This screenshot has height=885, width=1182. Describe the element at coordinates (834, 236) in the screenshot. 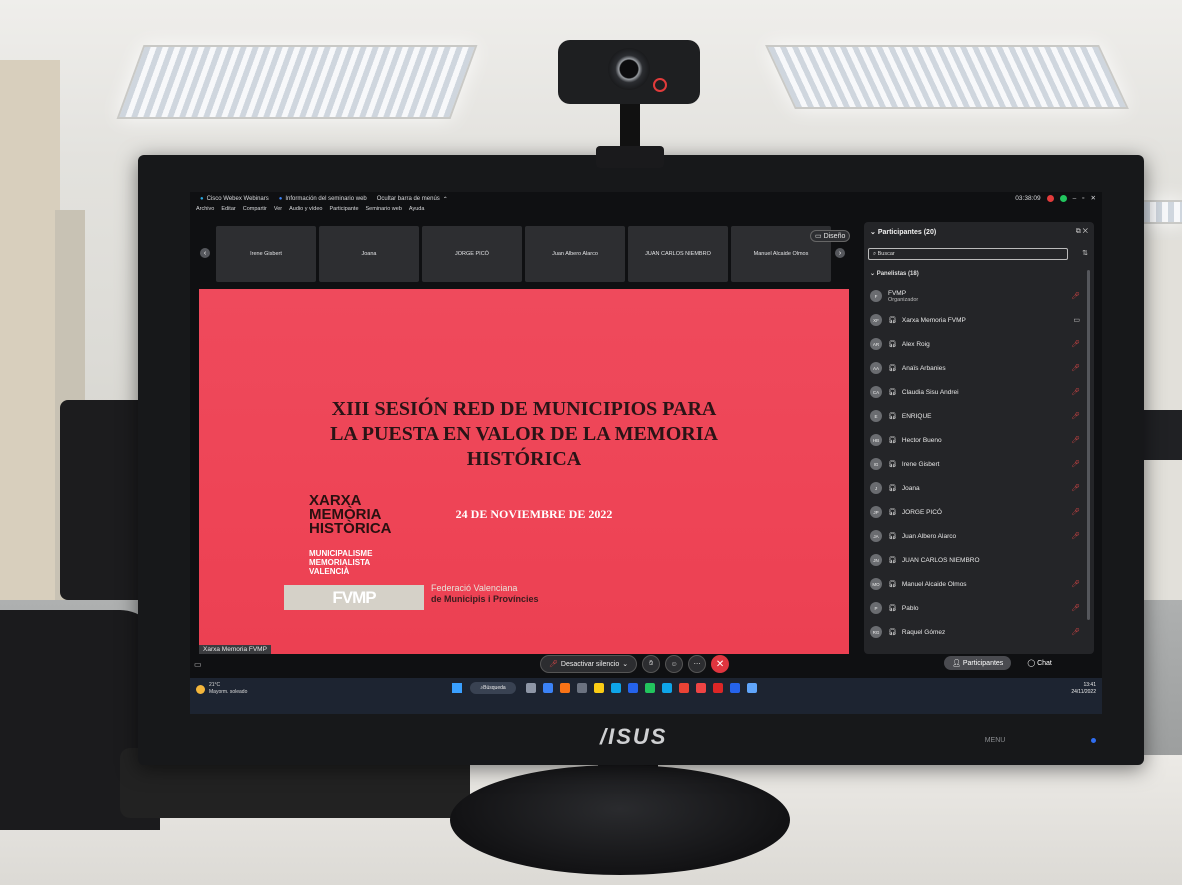

I see `layout-button-label: Diseño` at that location.